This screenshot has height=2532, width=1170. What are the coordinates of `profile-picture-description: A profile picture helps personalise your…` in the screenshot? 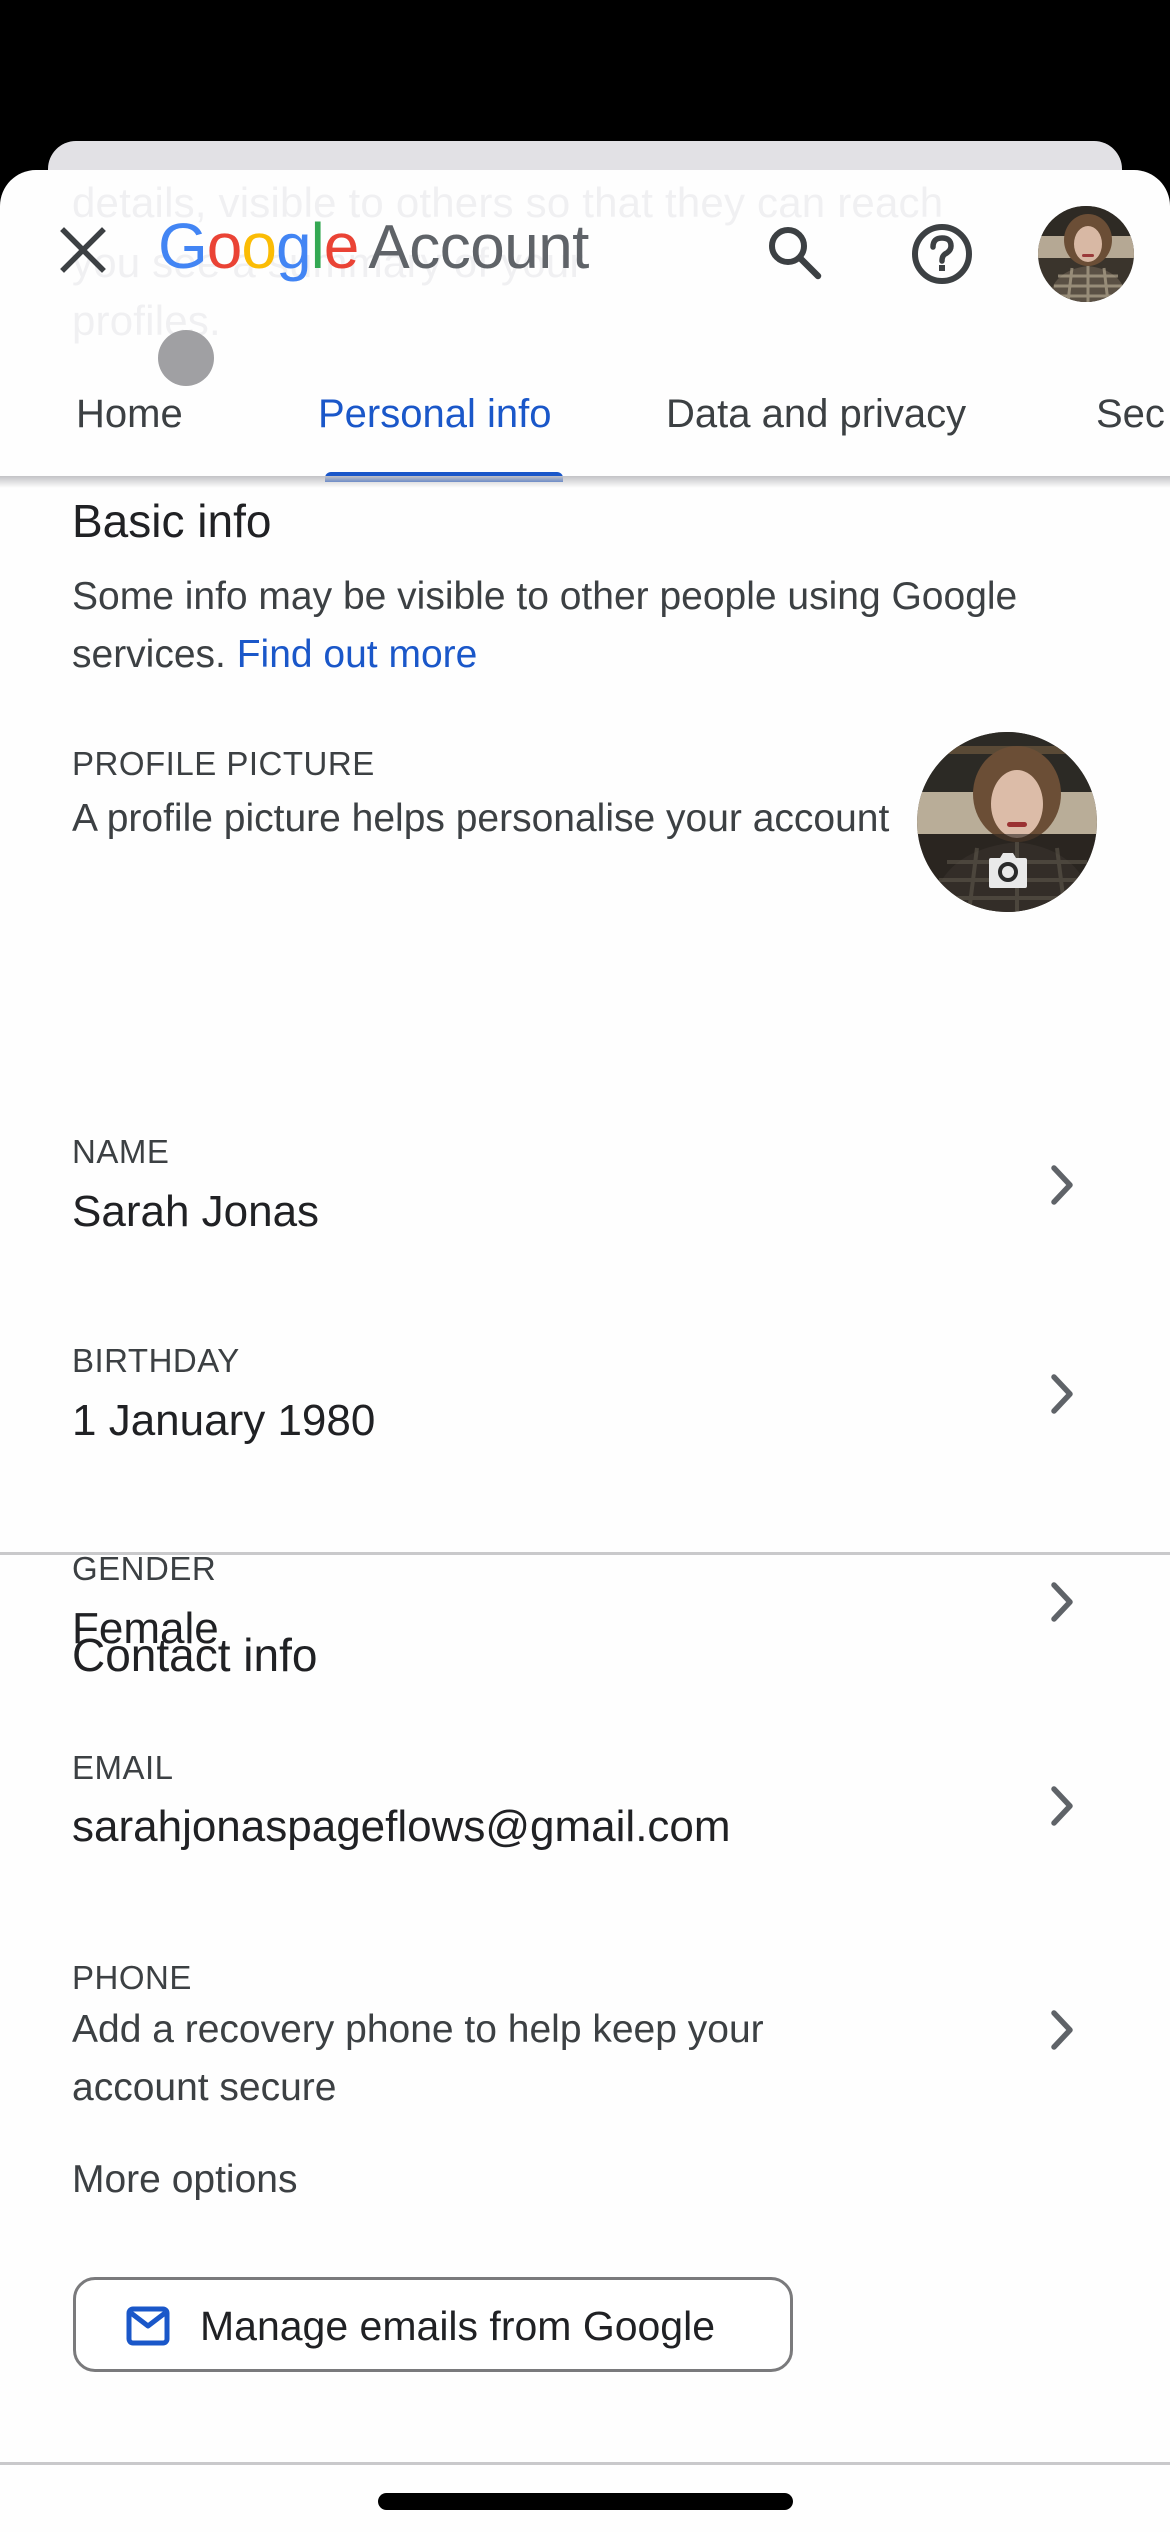 It's located at (481, 818).